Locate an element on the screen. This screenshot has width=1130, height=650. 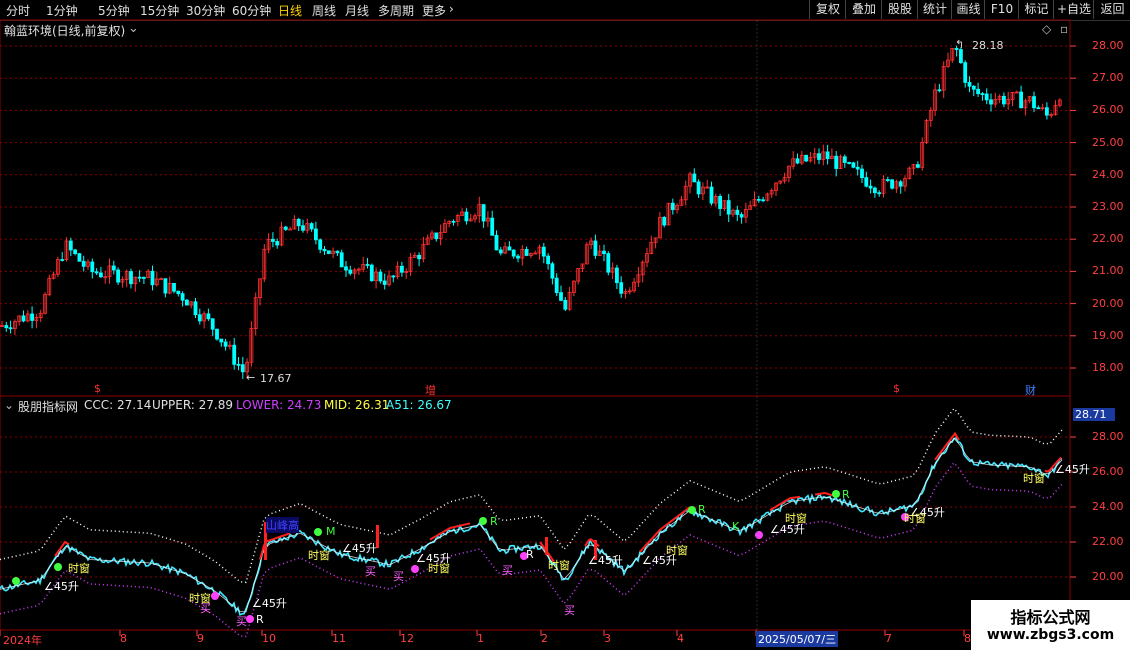
event-dividend-2: $ is located at coordinates (896, 388).